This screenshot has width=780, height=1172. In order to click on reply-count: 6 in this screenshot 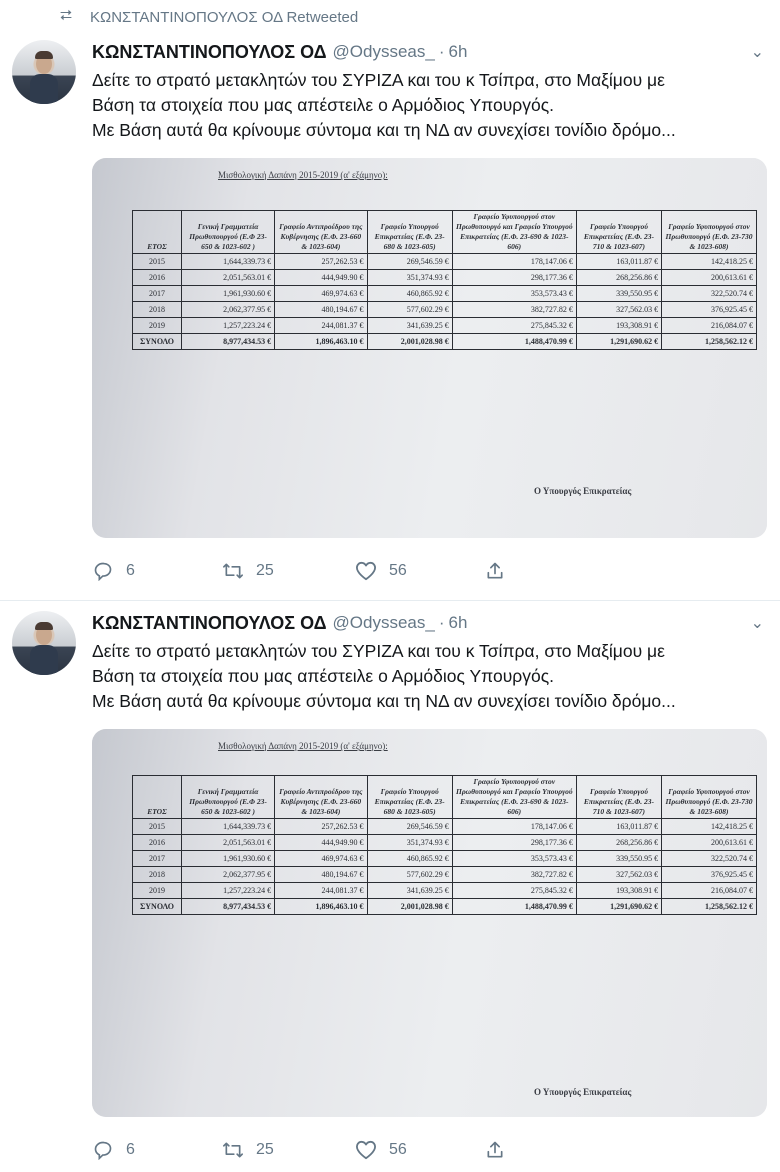, I will do `click(130, 1149)`.